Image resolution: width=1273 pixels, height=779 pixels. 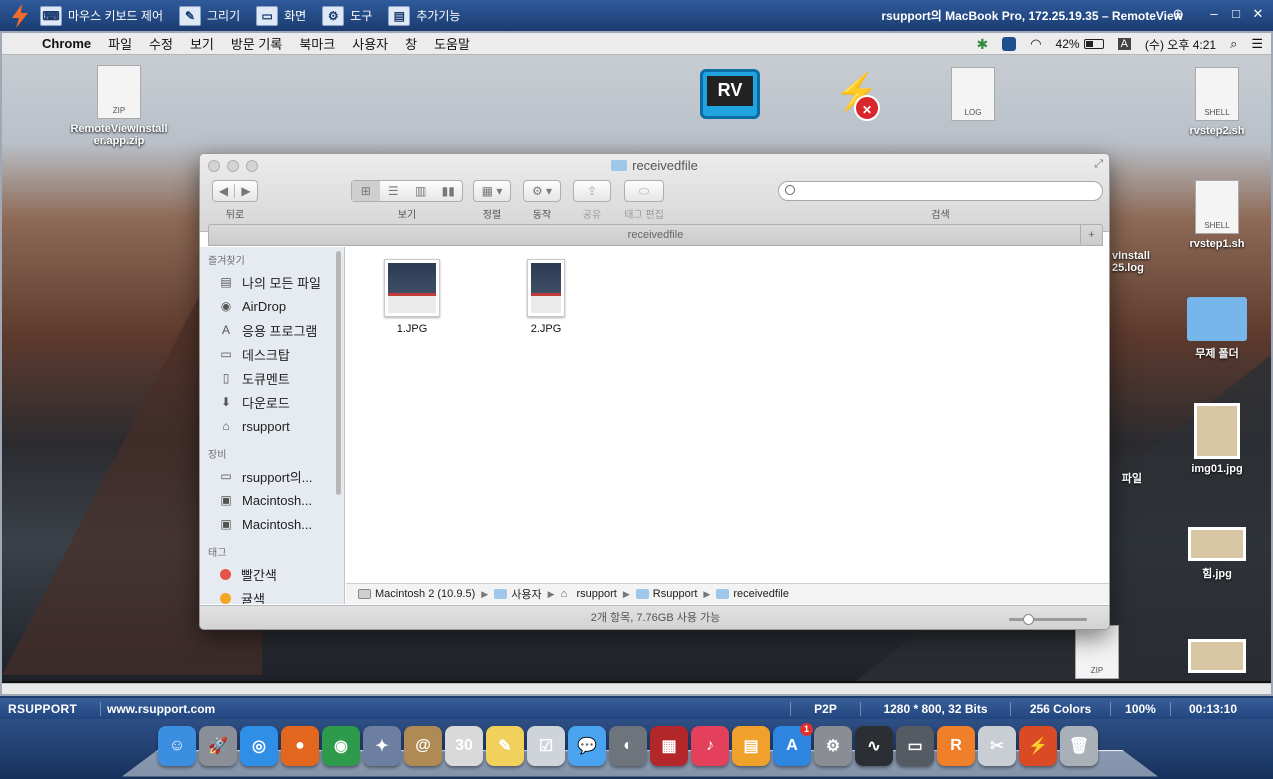 I want to click on utilities-icon: ✂, so click(x=997, y=746).